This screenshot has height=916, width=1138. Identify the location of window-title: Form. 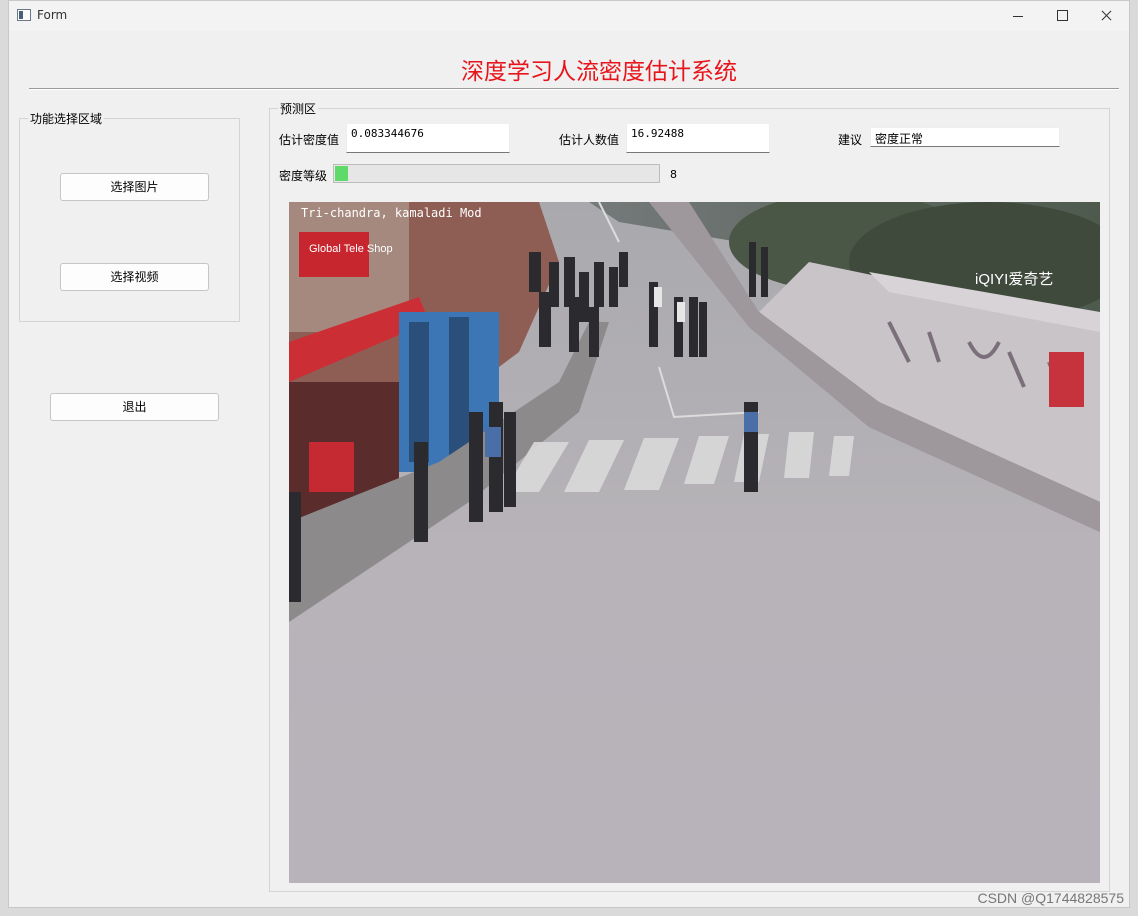
(52, 15).